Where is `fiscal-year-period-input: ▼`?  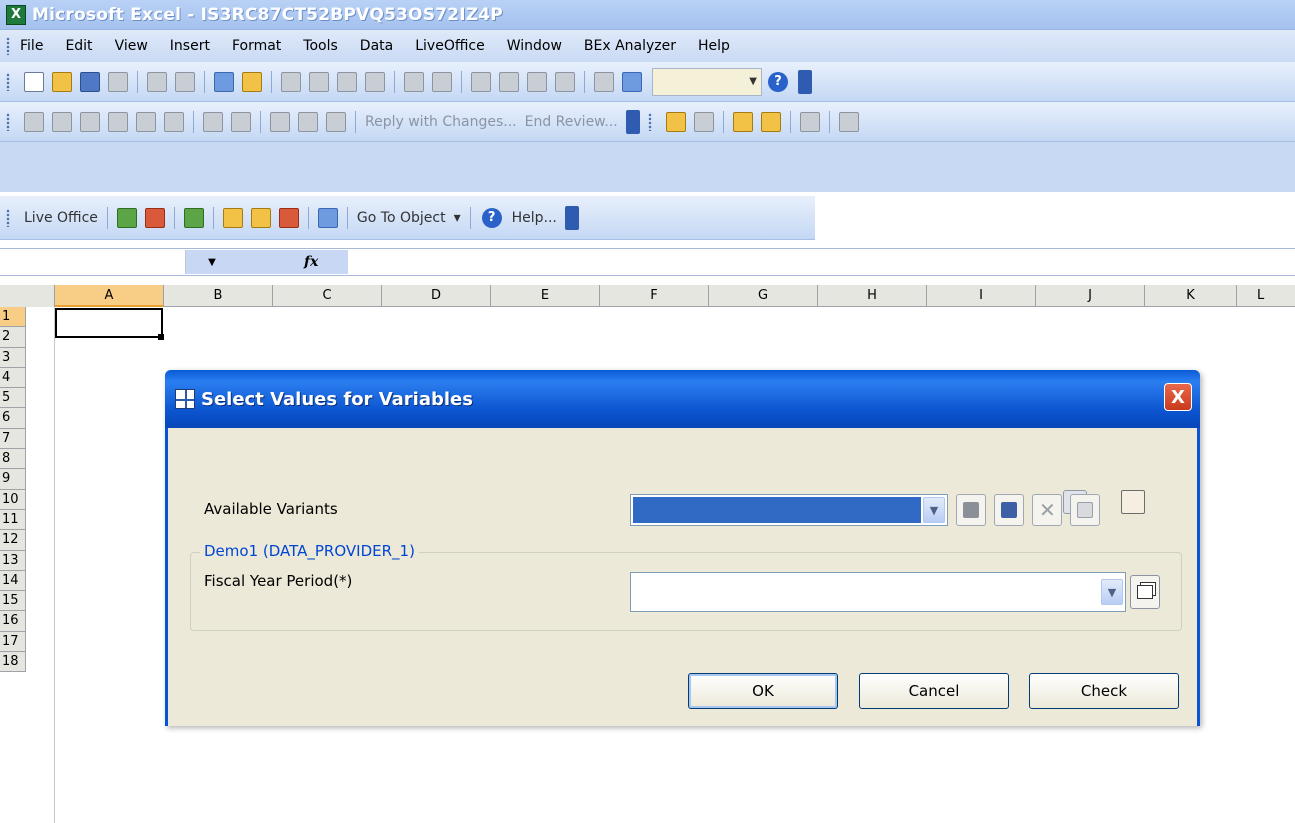 fiscal-year-period-input: ▼ is located at coordinates (878, 592).